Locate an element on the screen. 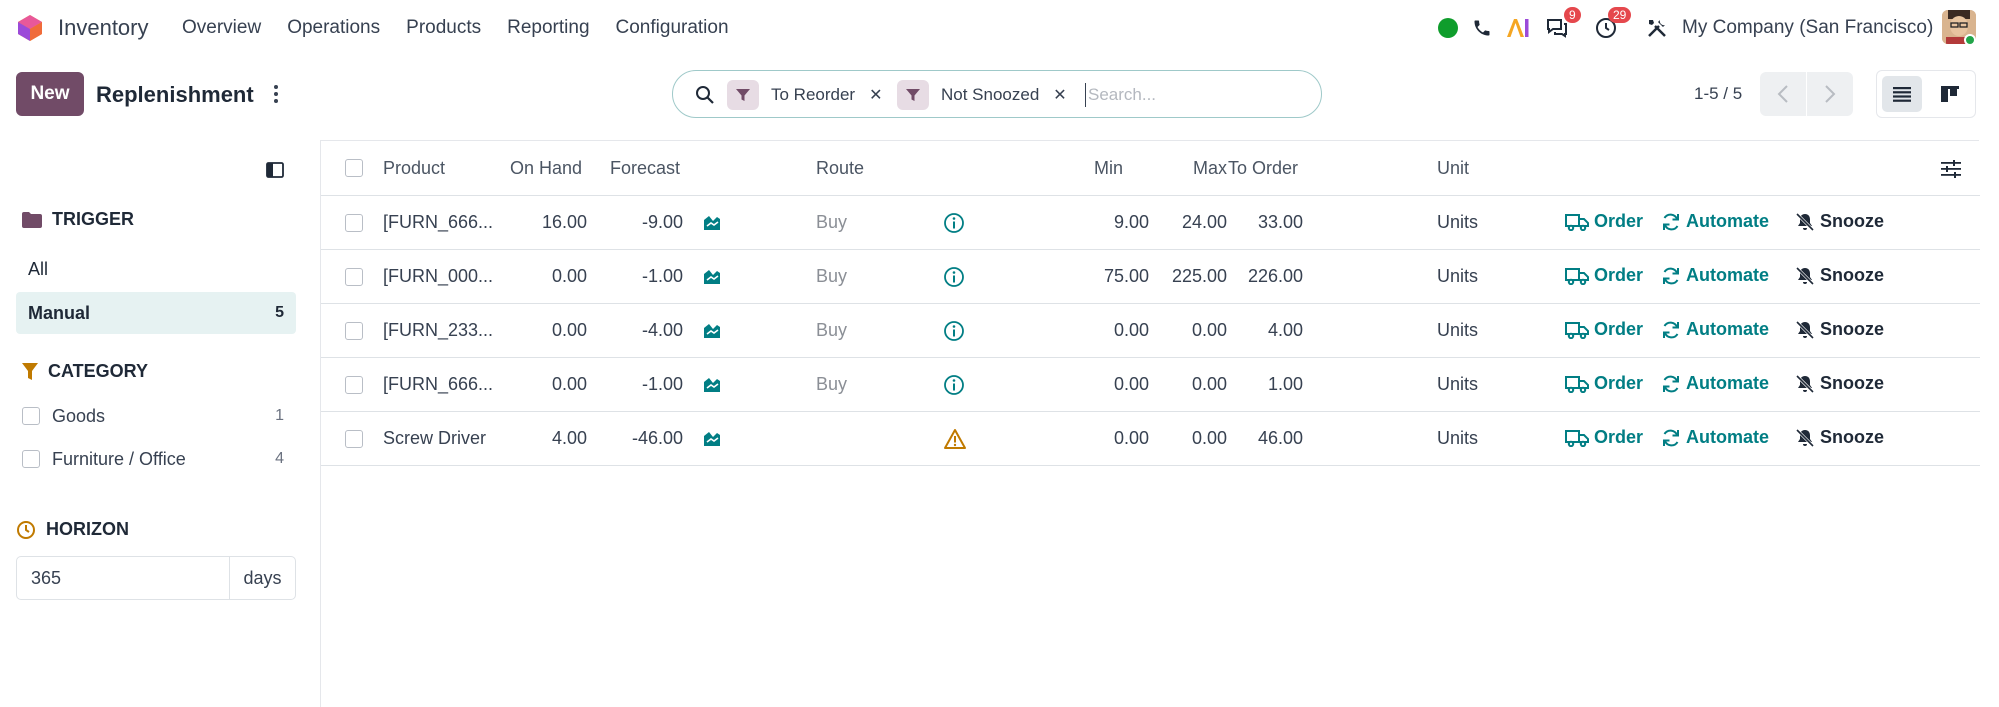  filter-count: 4 is located at coordinates (279, 458).